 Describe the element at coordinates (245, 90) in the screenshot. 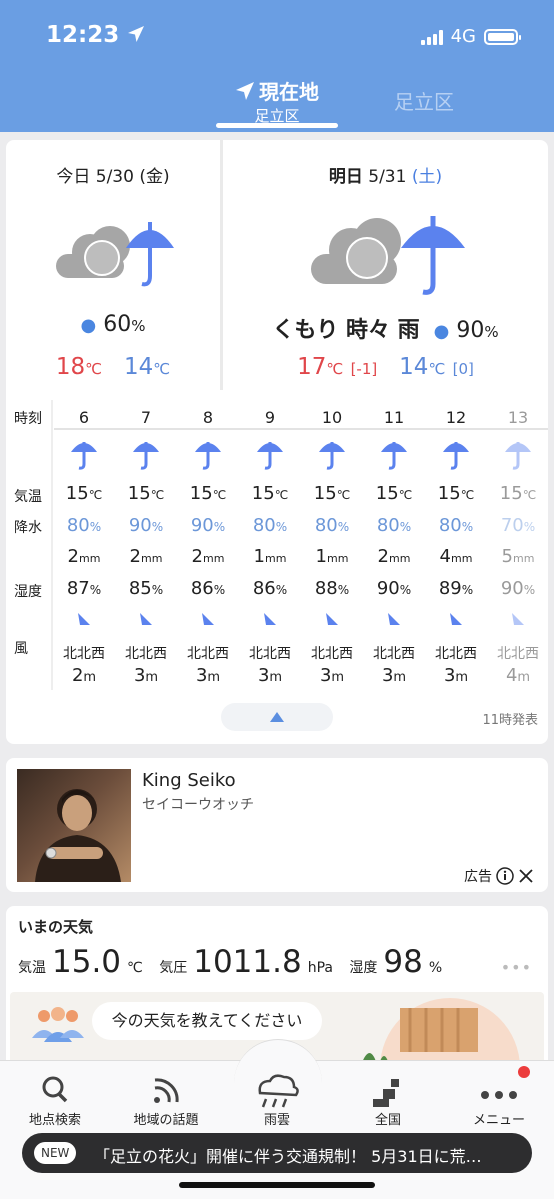

I see `location-arrow-icon` at that location.